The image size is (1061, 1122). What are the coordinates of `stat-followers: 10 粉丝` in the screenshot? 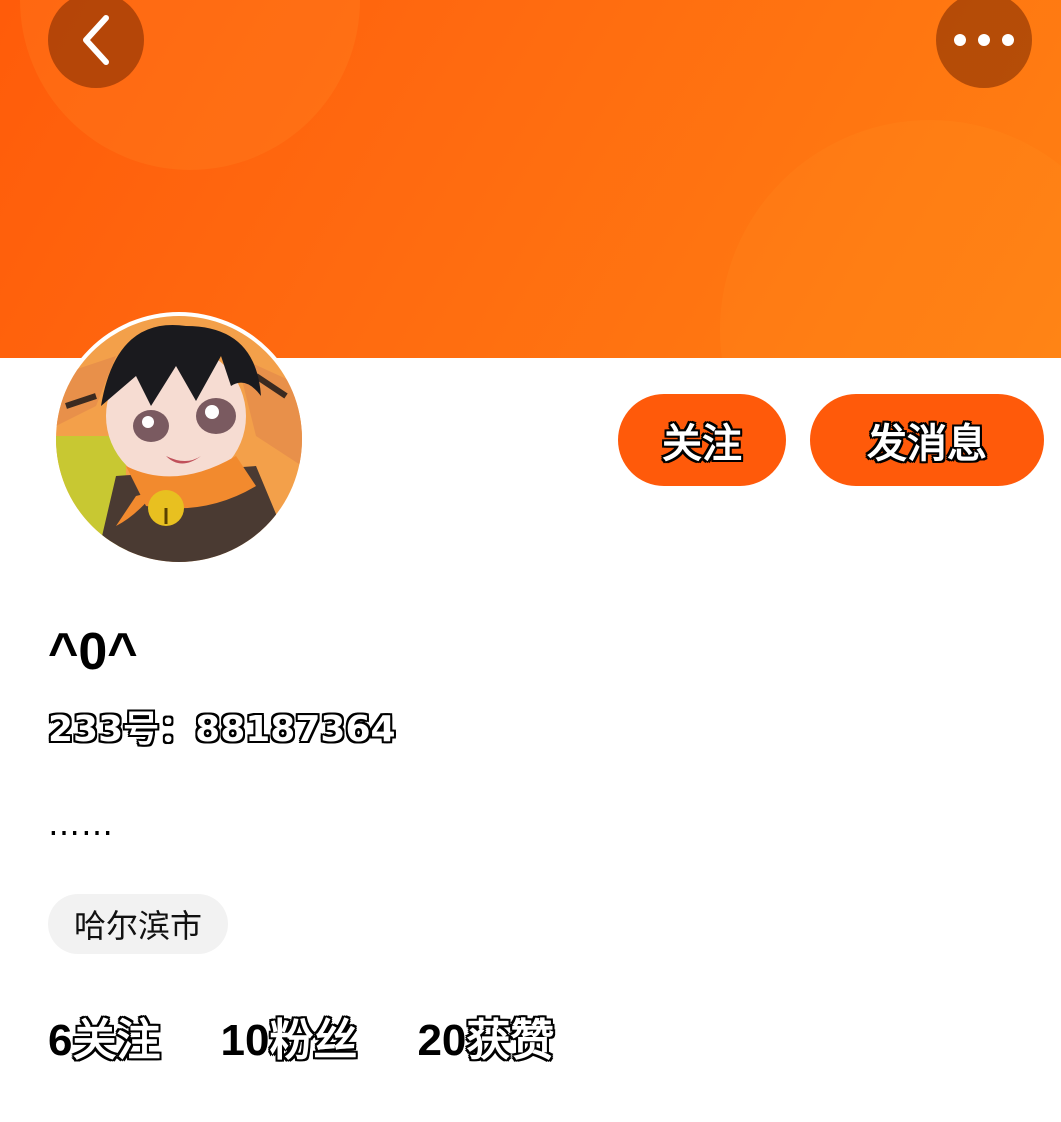 It's located at (288, 1036).